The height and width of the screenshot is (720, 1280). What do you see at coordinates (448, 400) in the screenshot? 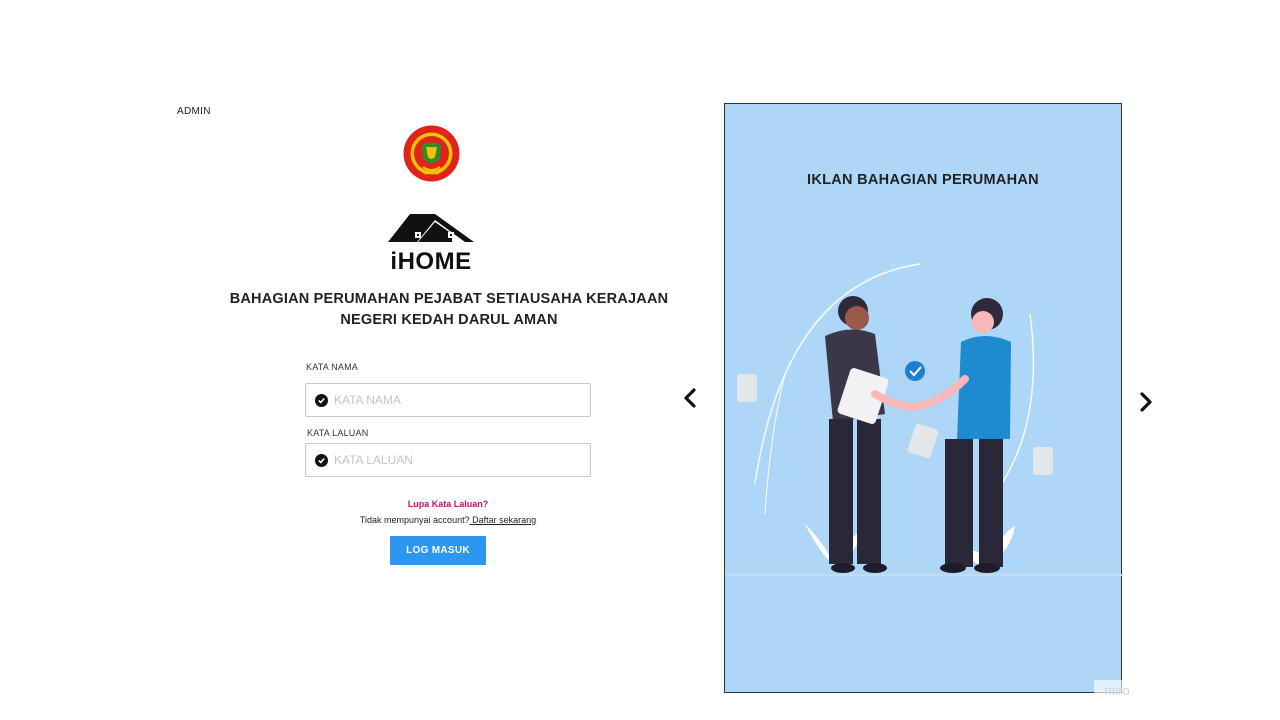
I see `username-input: KATA NAMA` at bounding box center [448, 400].